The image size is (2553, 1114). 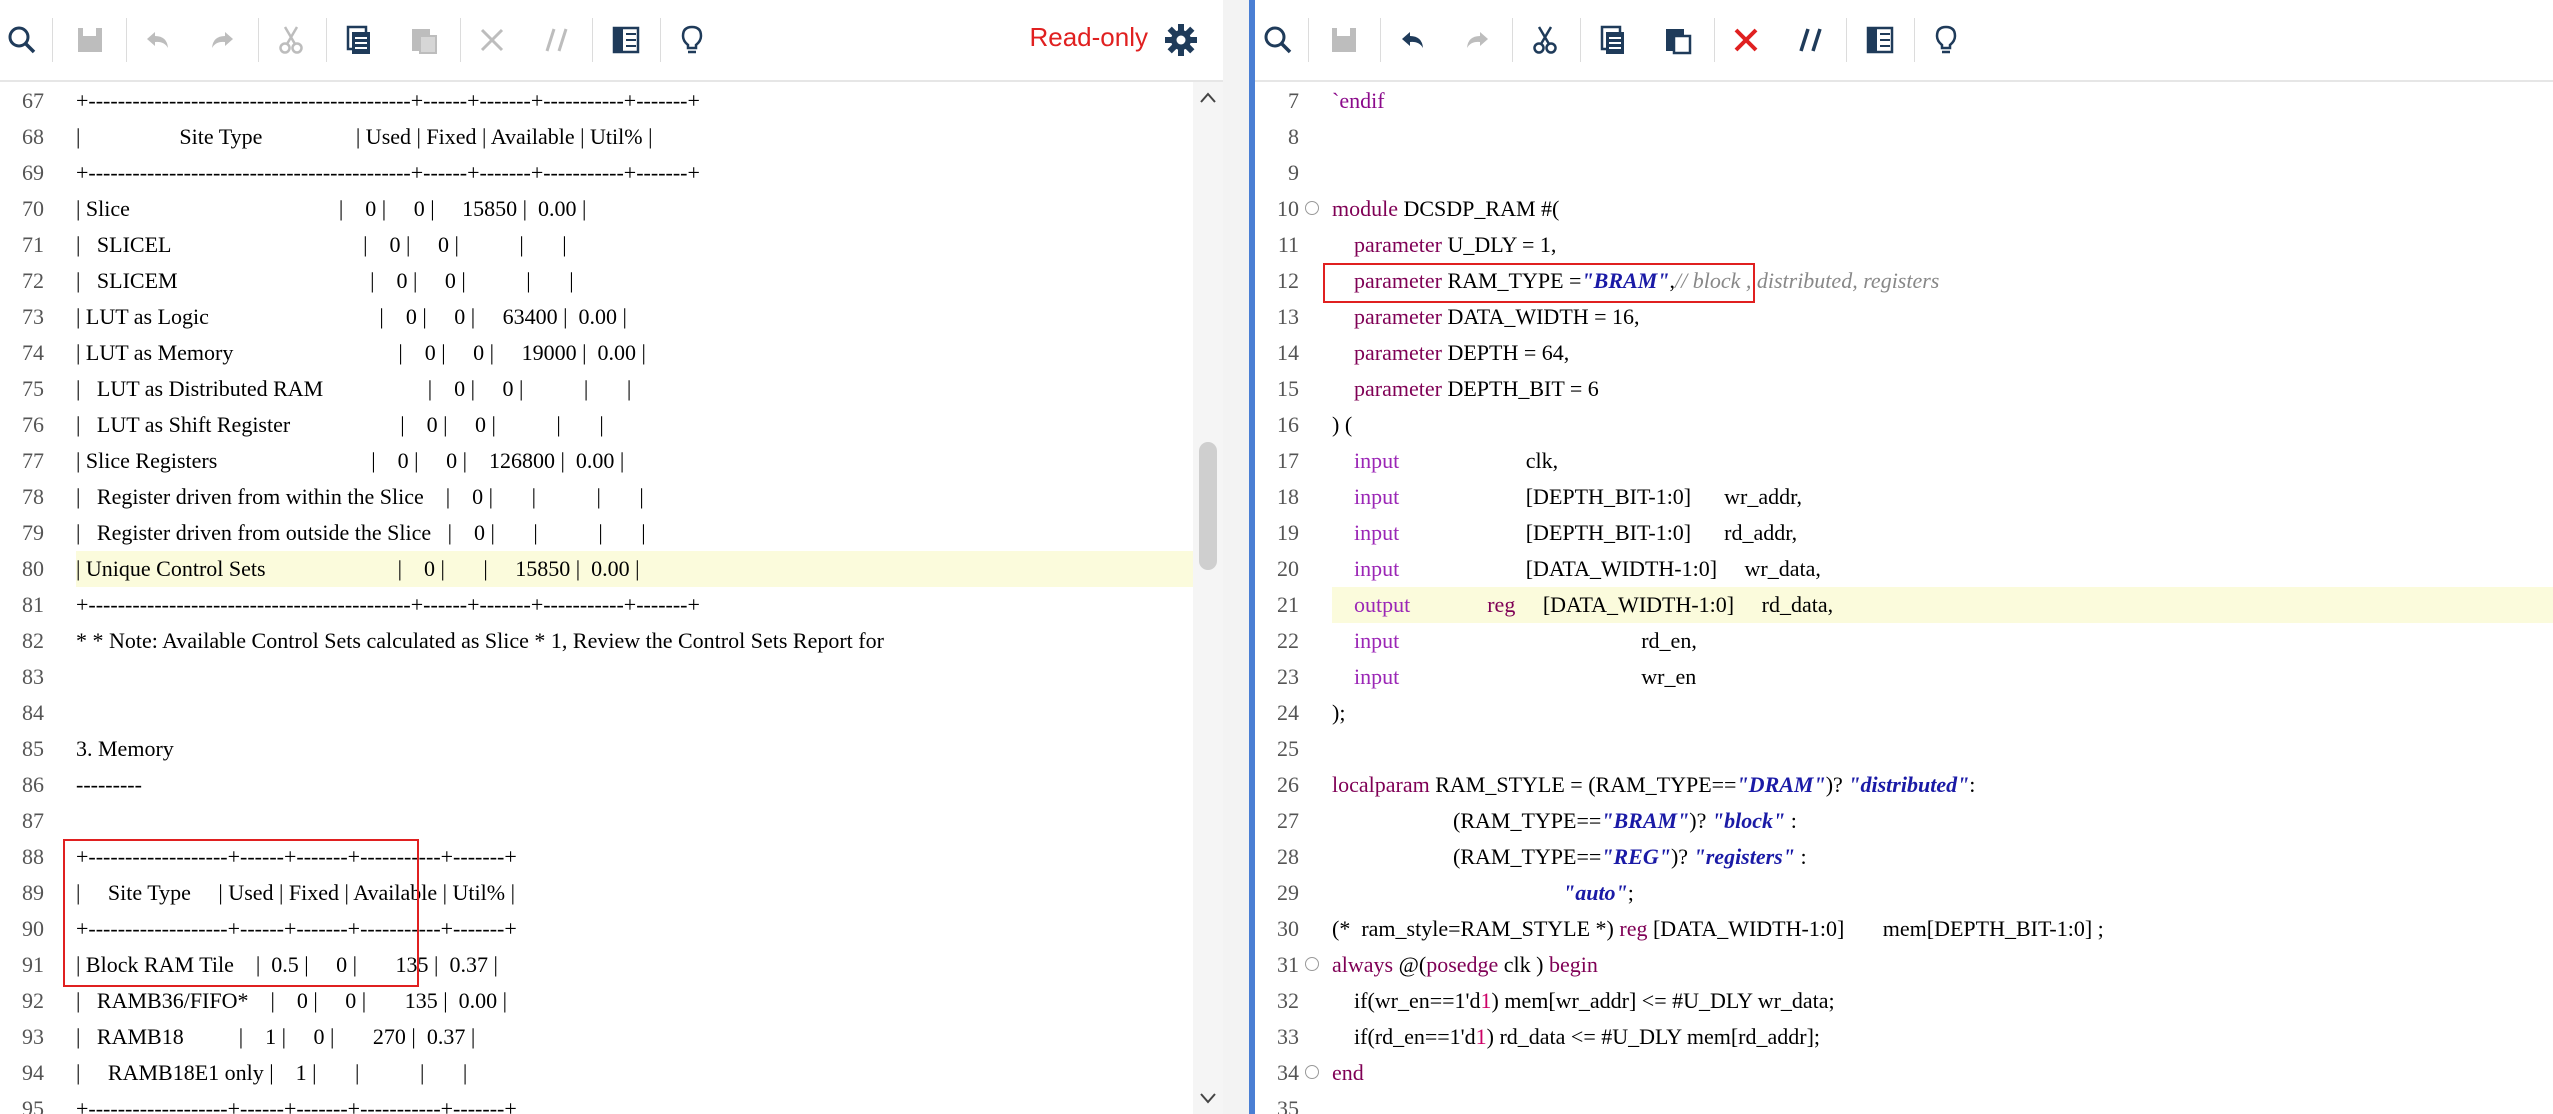 I want to click on line-number: 78, so click(x=33, y=496).